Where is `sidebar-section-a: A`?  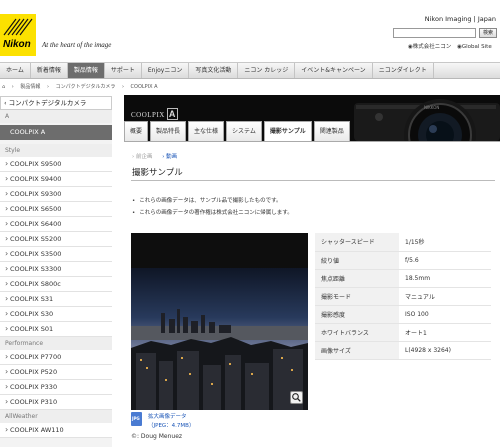 sidebar-section-a: A is located at coordinates (56, 116).